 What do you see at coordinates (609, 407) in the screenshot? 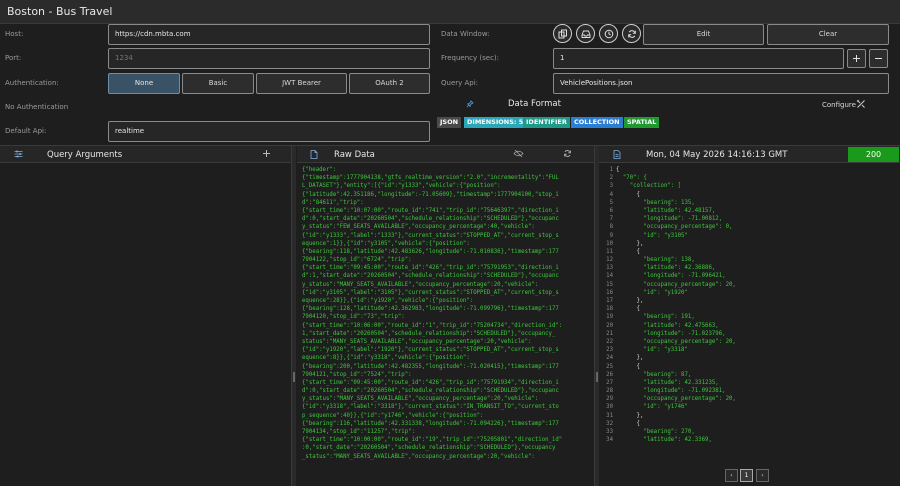
I see `line-number: 30` at bounding box center [609, 407].